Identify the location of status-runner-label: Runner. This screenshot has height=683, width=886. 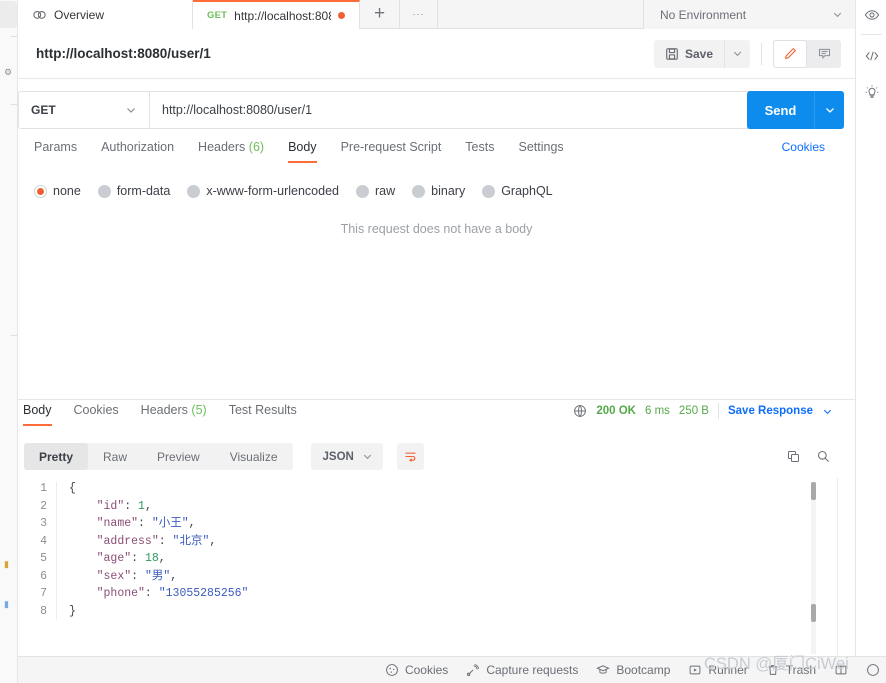
(728, 670).